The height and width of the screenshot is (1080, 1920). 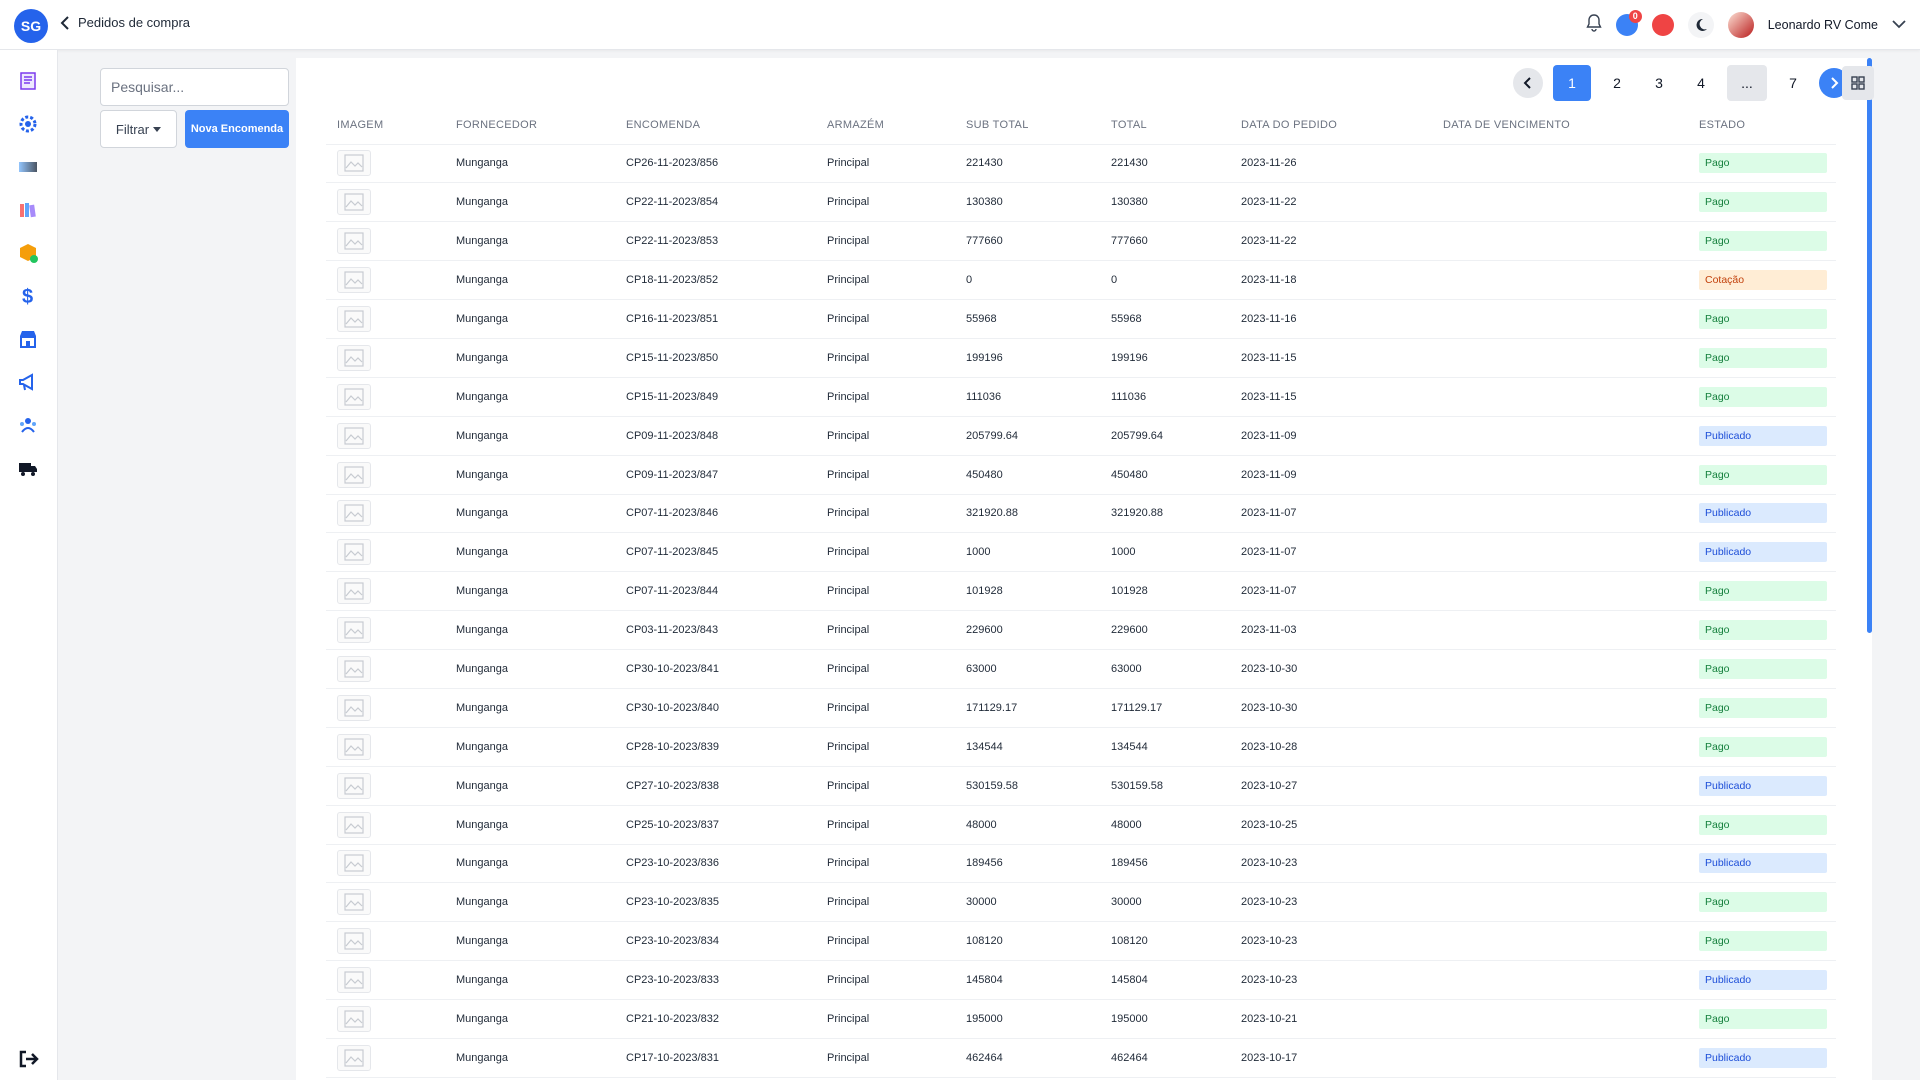 What do you see at coordinates (715, 669) in the screenshot?
I see `order-cell: CP30-10-2023/841` at bounding box center [715, 669].